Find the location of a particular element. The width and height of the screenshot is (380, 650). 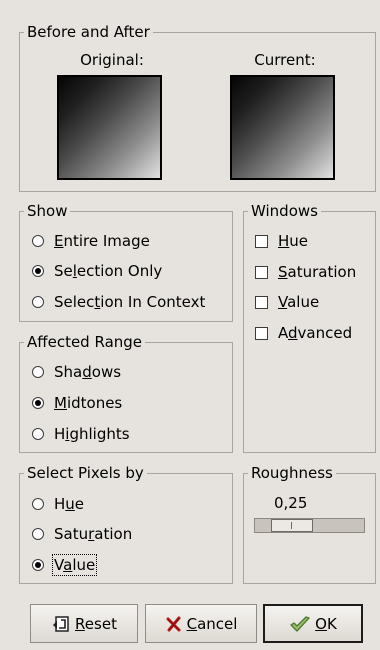

show-radio-selection-in-context is located at coordinates (38, 302).